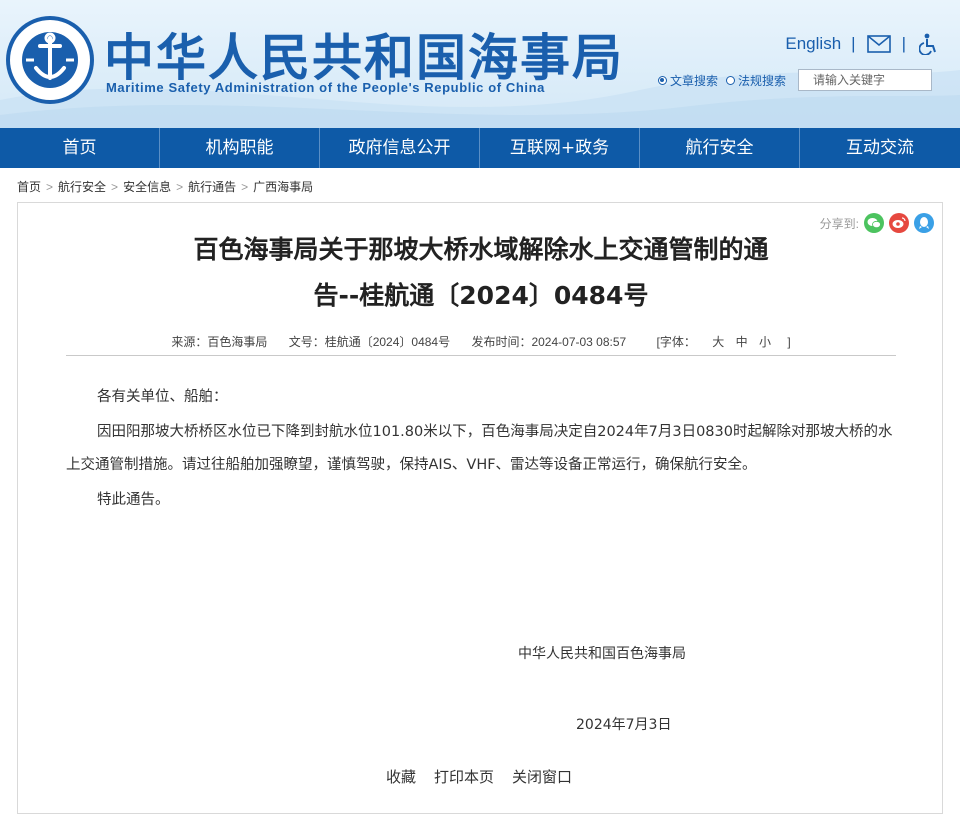 The width and height of the screenshot is (960, 817). What do you see at coordinates (549, 342) in the screenshot?
I see `meta-publish-time: 发布时间：2024-07-03 08:57` at bounding box center [549, 342].